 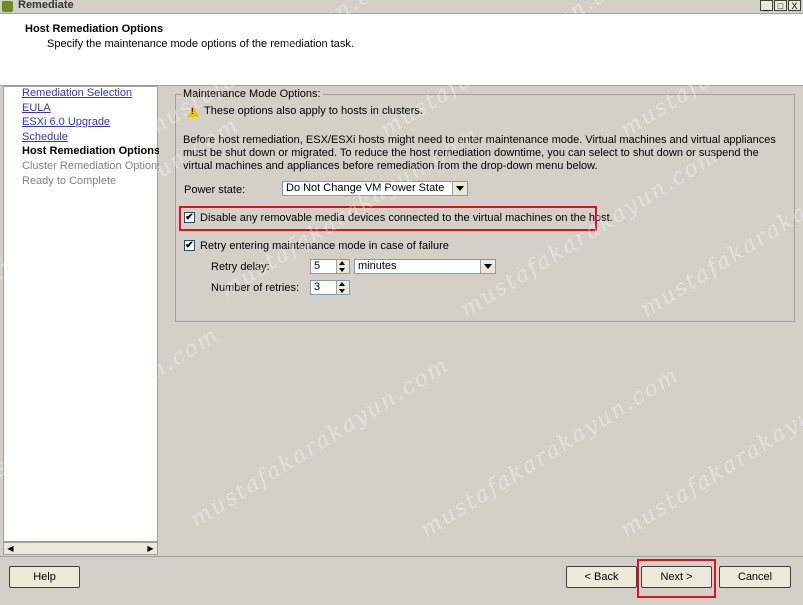 I want to click on power-state-dropdown: Do Not Change VM Power State, so click(x=375, y=188).